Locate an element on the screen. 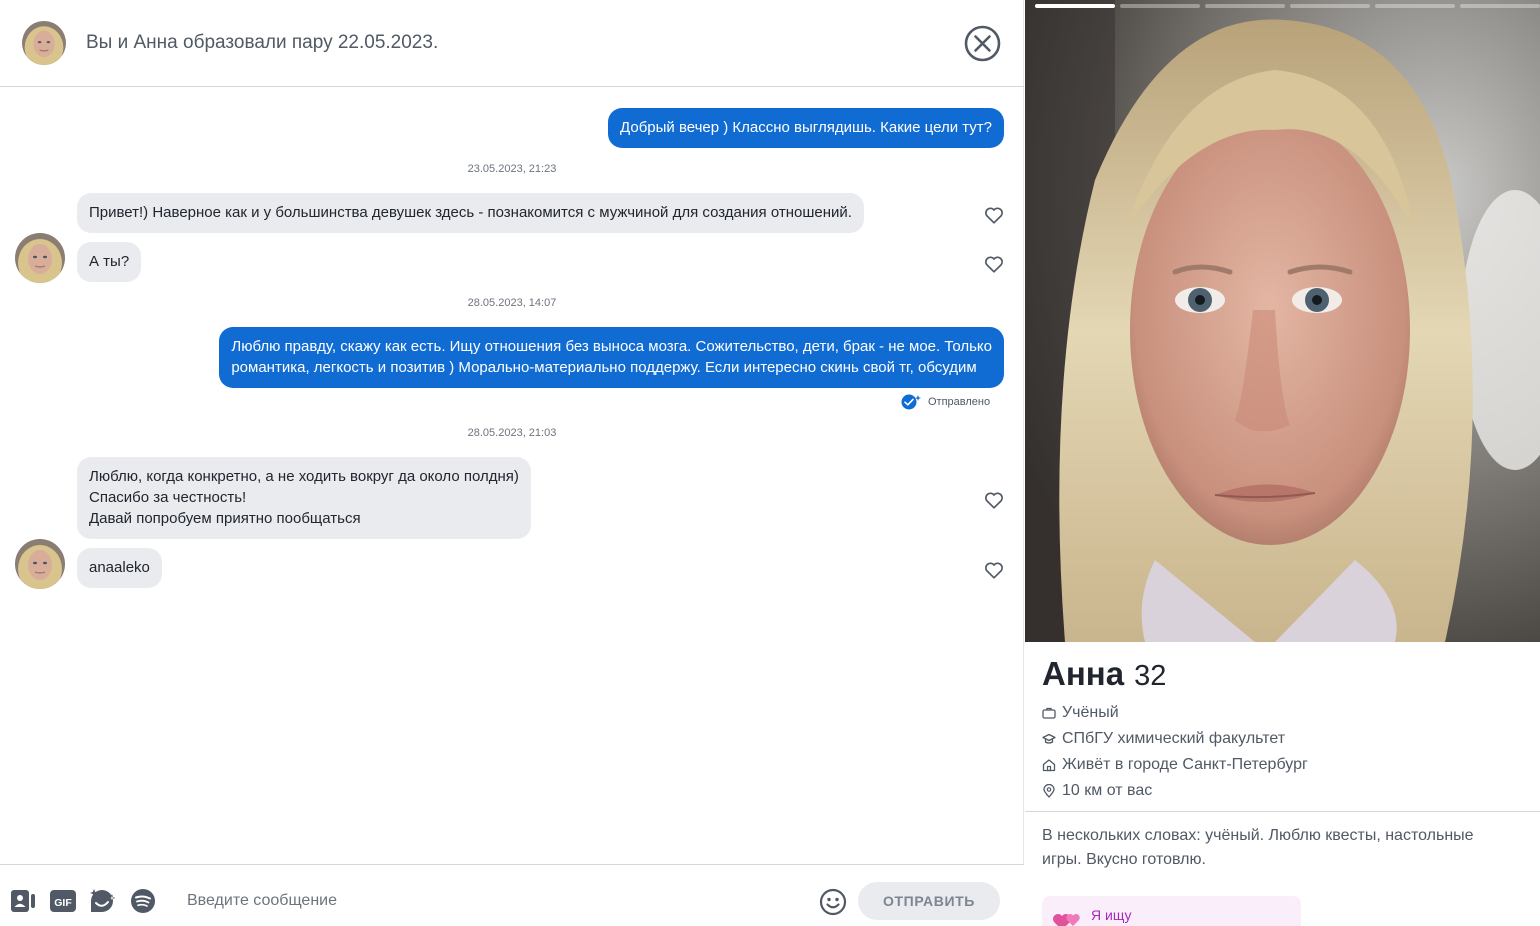 This screenshot has height=926, width=1540. delivery-status: Отправлено is located at coordinates (945, 402).